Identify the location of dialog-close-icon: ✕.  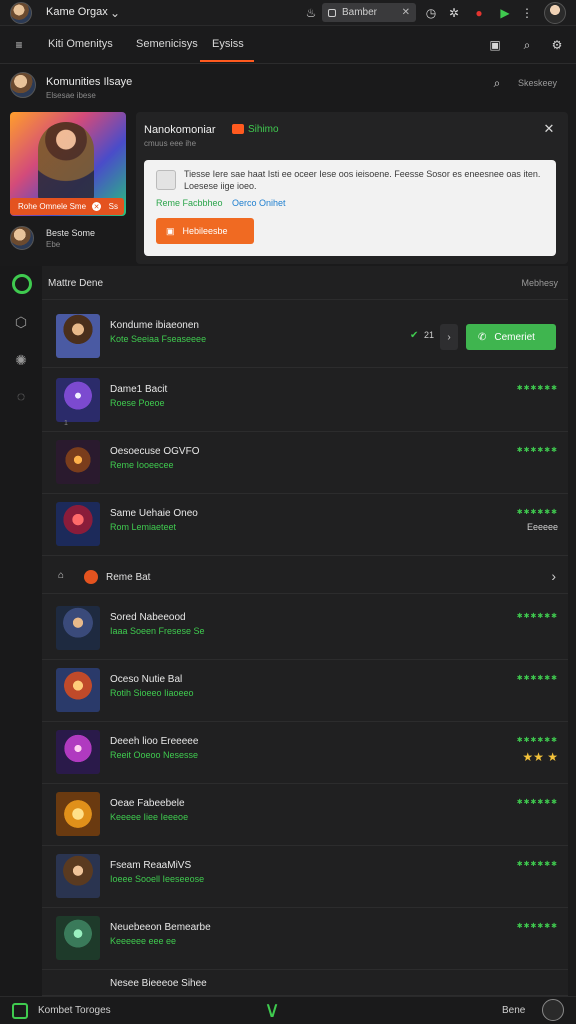
(549, 129).